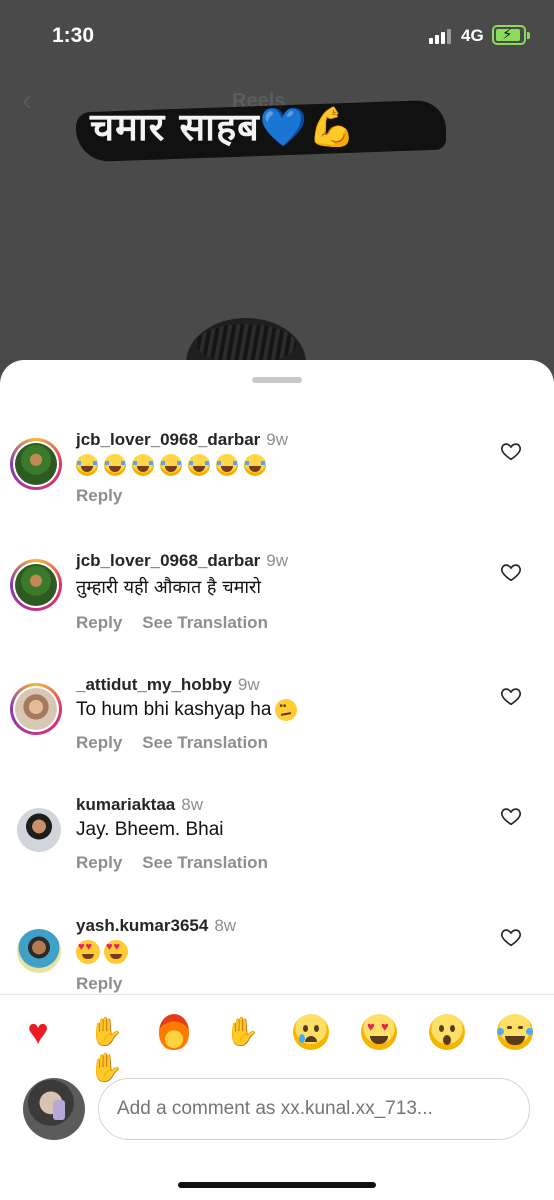  Describe the element at coordinates (286, 710) in the screenshot. I see `raised-eyebrow-emoji-icon` at that location.